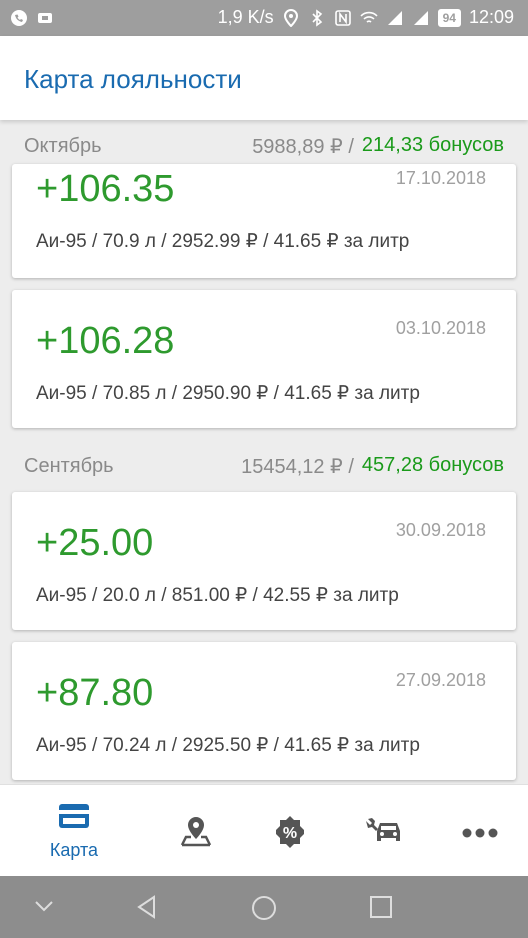  I want to click on nfc-icon, so click(342, 17).